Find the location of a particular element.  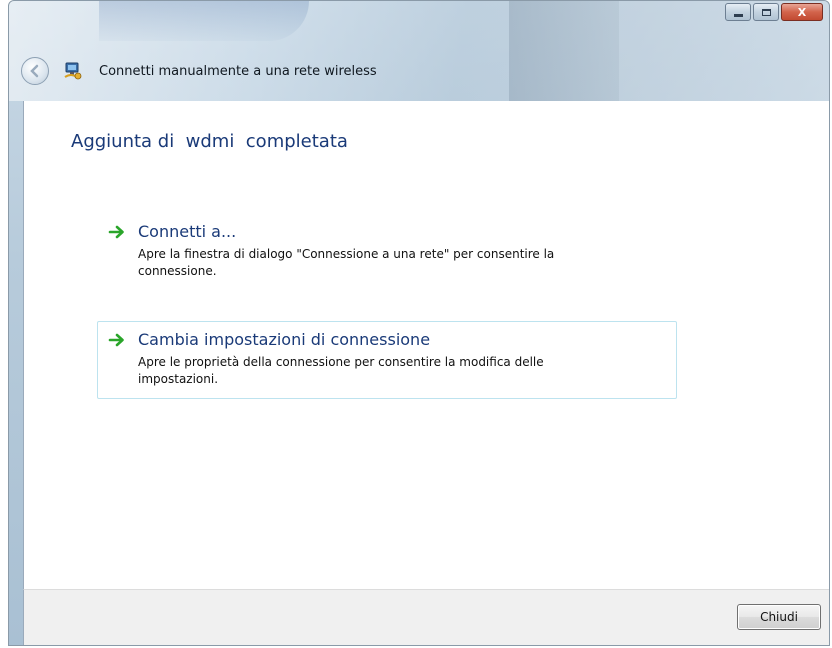

window-title: Connetti manualmente a una rete wireless is located at coordinates (238, 71).